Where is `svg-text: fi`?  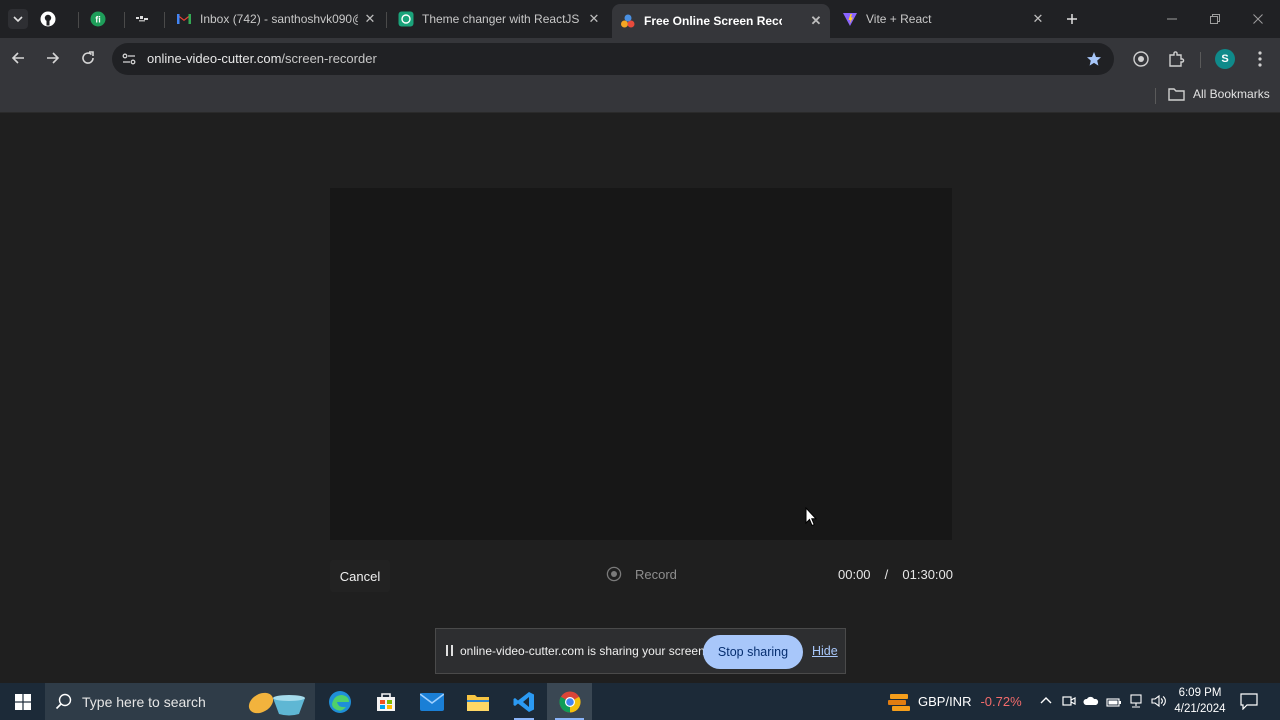
svg-text: fi is located at coordinates (98, 20).